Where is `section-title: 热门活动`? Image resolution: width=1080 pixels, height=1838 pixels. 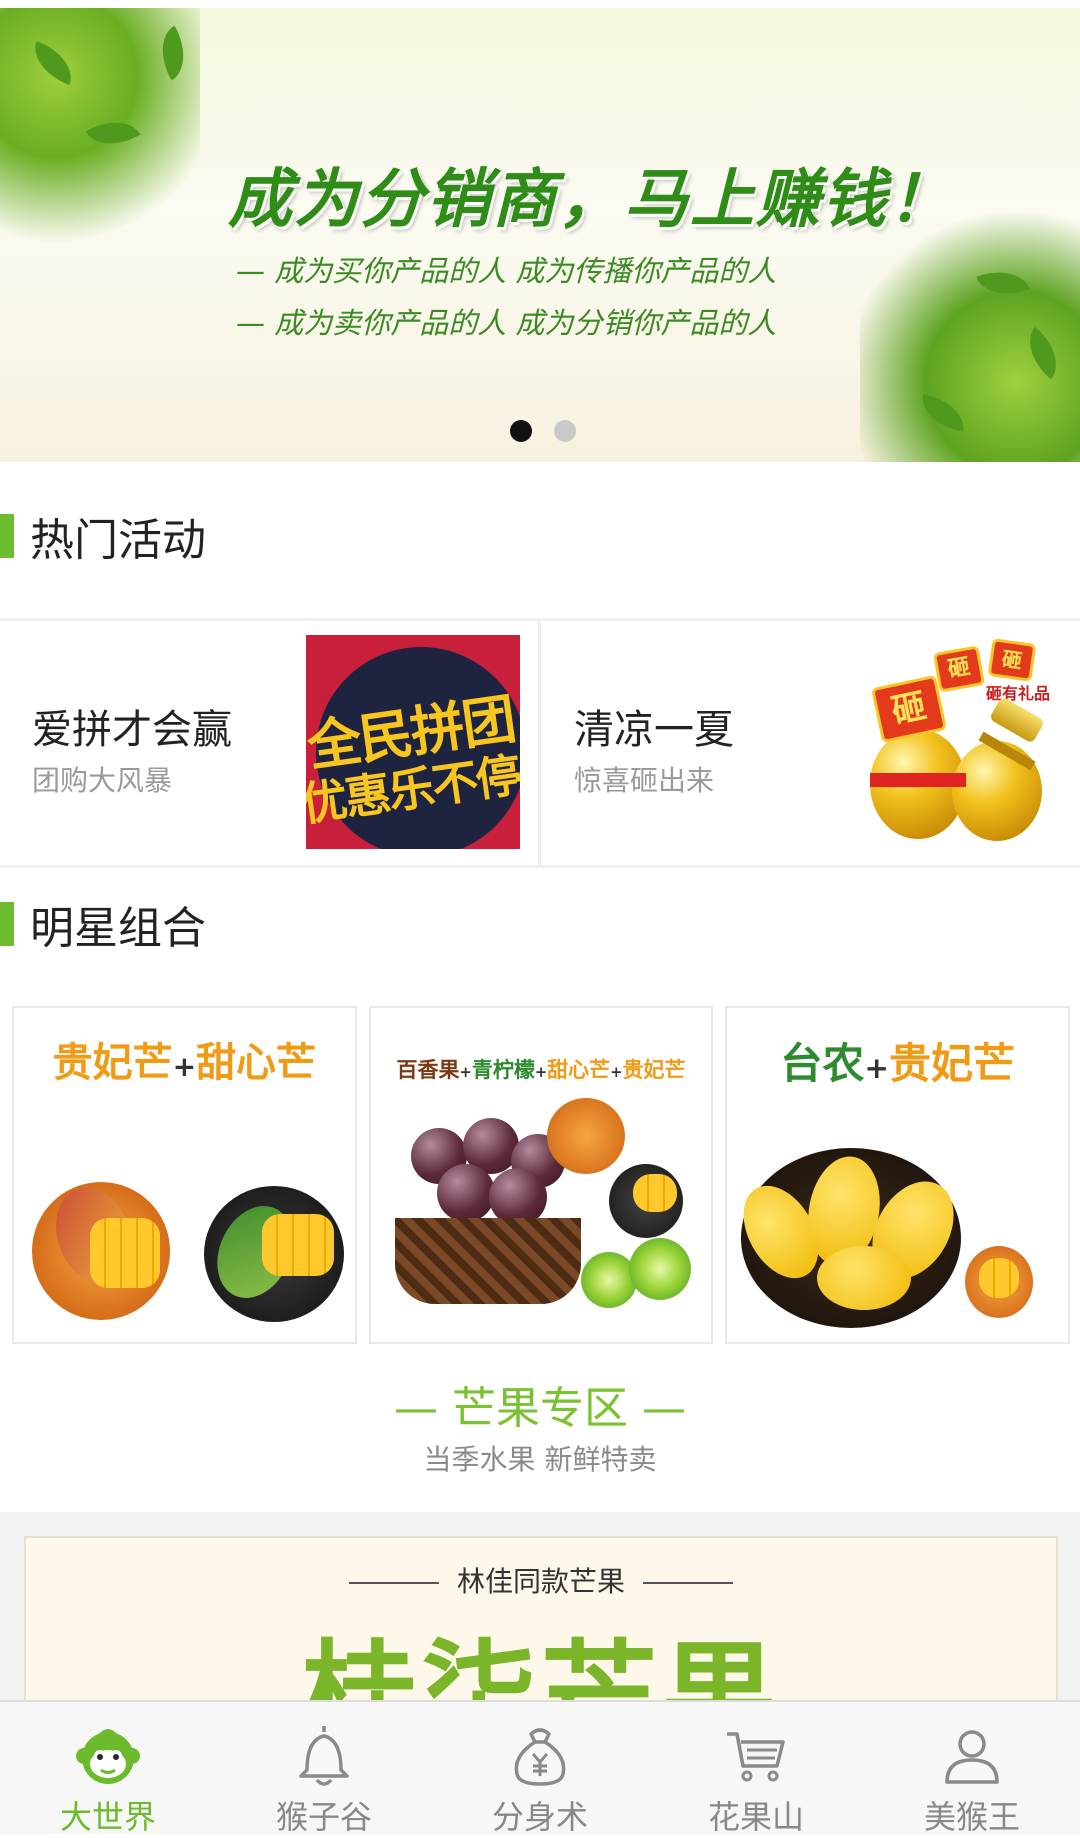
section-title: 热门活动 is located at coordinates (118, 540).